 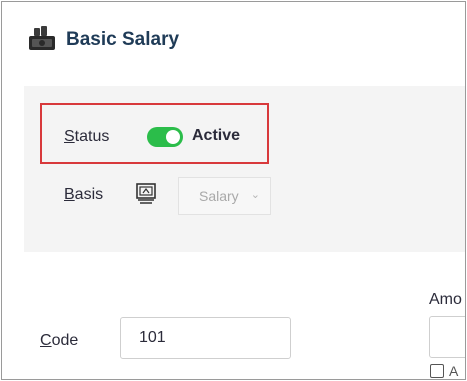 I want to click on money-stack-icon, so click(x=42, y=39).